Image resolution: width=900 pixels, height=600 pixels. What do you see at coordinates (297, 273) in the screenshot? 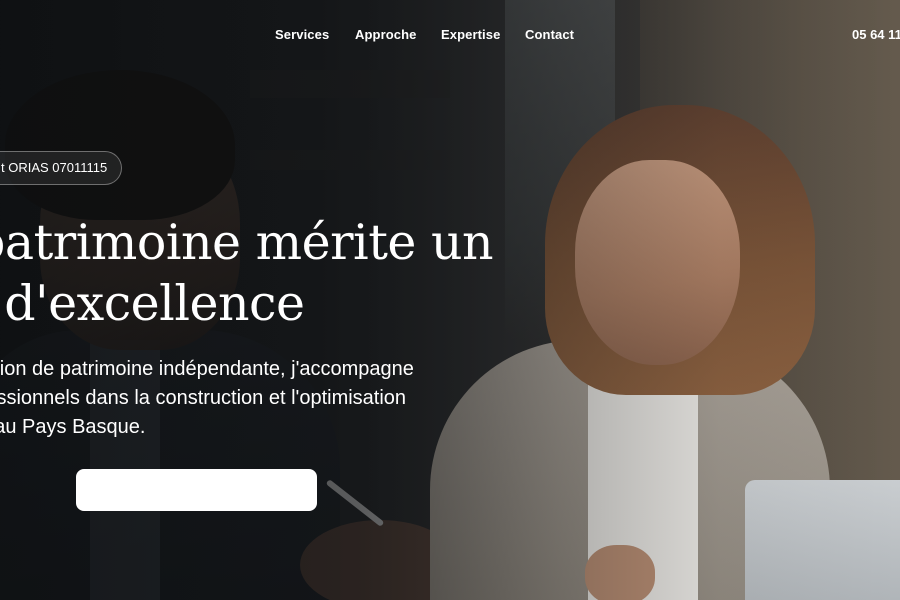
I see `hero-heading: patrimoine mérite un l d'excellence` at bounding box center [297, 273].